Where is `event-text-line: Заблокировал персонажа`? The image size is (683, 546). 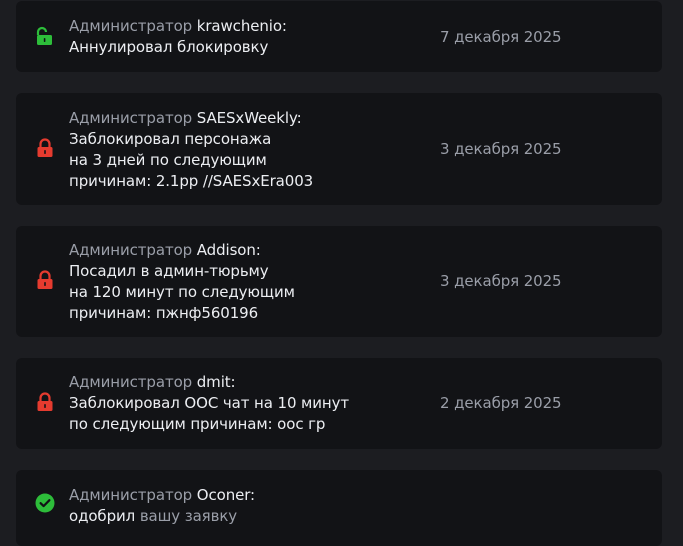
event-text-line: Заблокировал персонажа is located at coordinates (170, 139).